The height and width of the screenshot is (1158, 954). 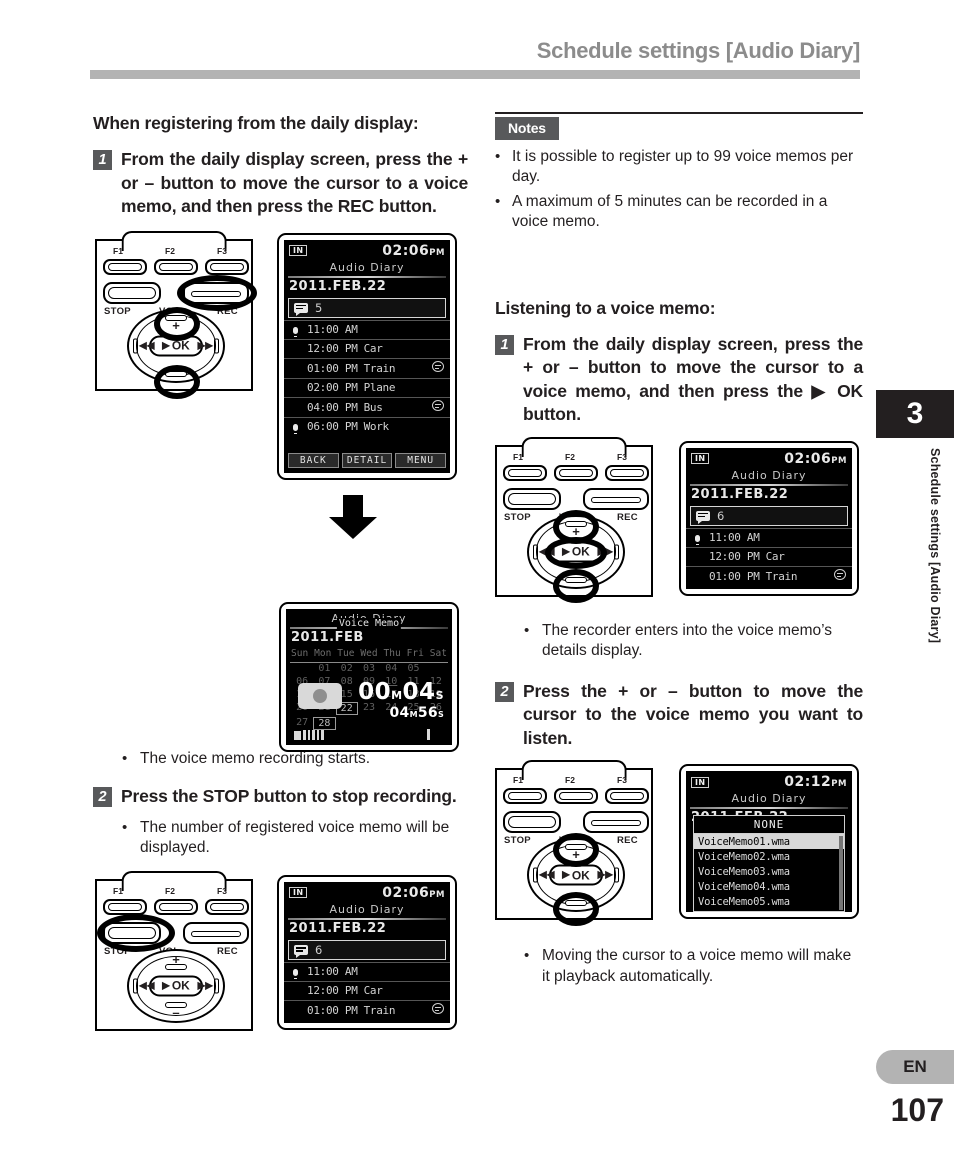 I want to click on cal-day-selected: 22, so click(x=346, y=708).